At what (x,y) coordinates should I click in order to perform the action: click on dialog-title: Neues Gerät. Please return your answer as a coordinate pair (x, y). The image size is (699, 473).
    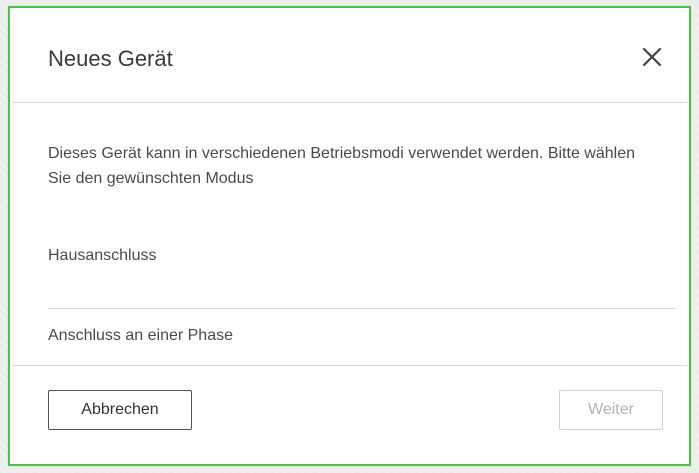
    Looking at the image, I should click on (110, 58).